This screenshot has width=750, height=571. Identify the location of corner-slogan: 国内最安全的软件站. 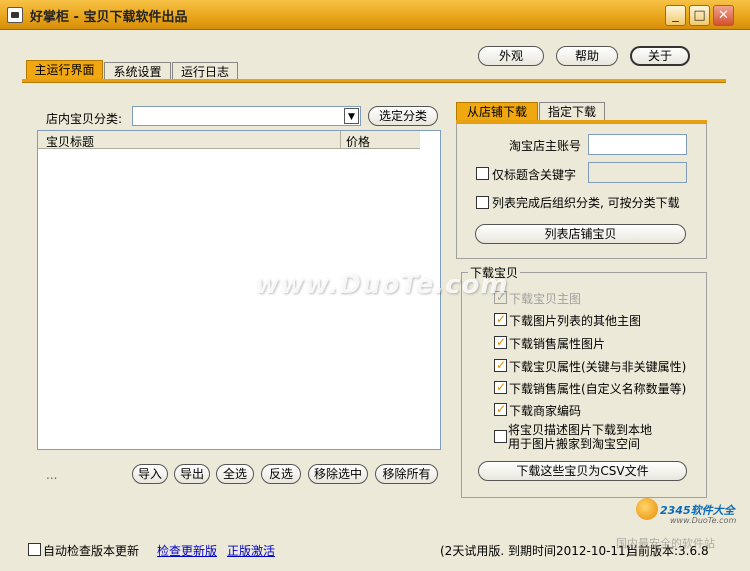
(665, 543).